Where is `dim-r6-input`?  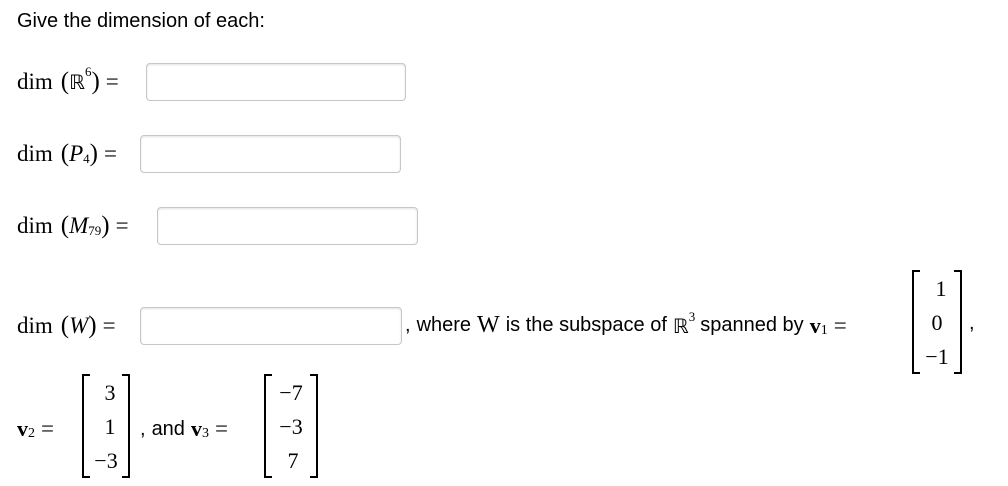 dim-r6-input is located at coordinates (276, 82).